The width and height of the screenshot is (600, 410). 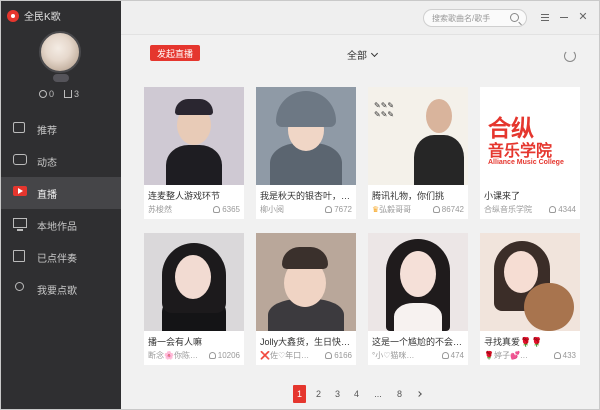 I want to click on gift-icon, so click(x=68, y=94).